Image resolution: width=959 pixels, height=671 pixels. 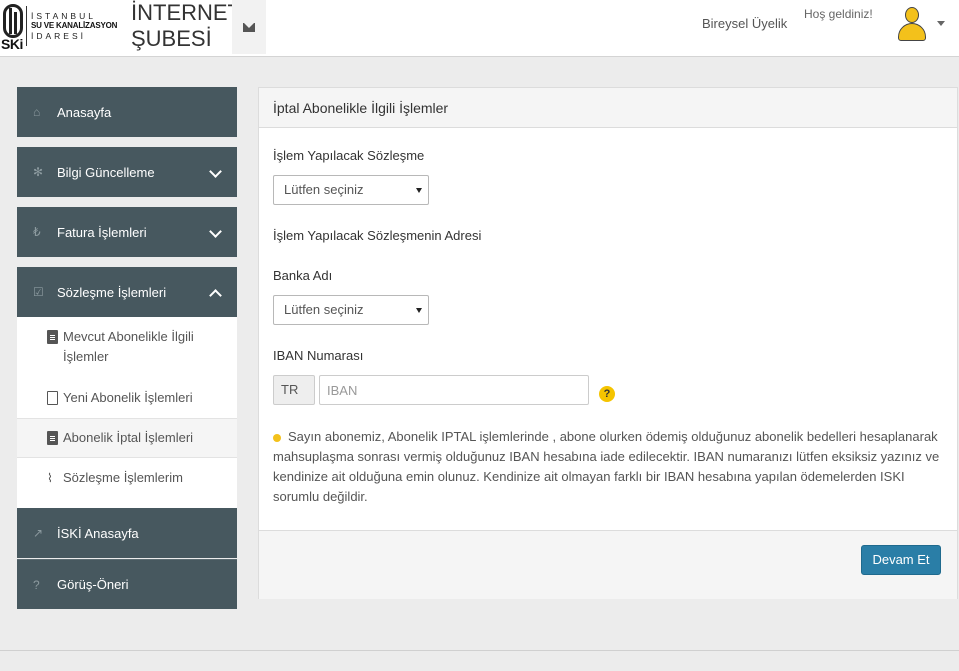 I want to click on sidebar-item-contracts: ☑ Sözleşme İşlemleri, so click(x=127, y=292).